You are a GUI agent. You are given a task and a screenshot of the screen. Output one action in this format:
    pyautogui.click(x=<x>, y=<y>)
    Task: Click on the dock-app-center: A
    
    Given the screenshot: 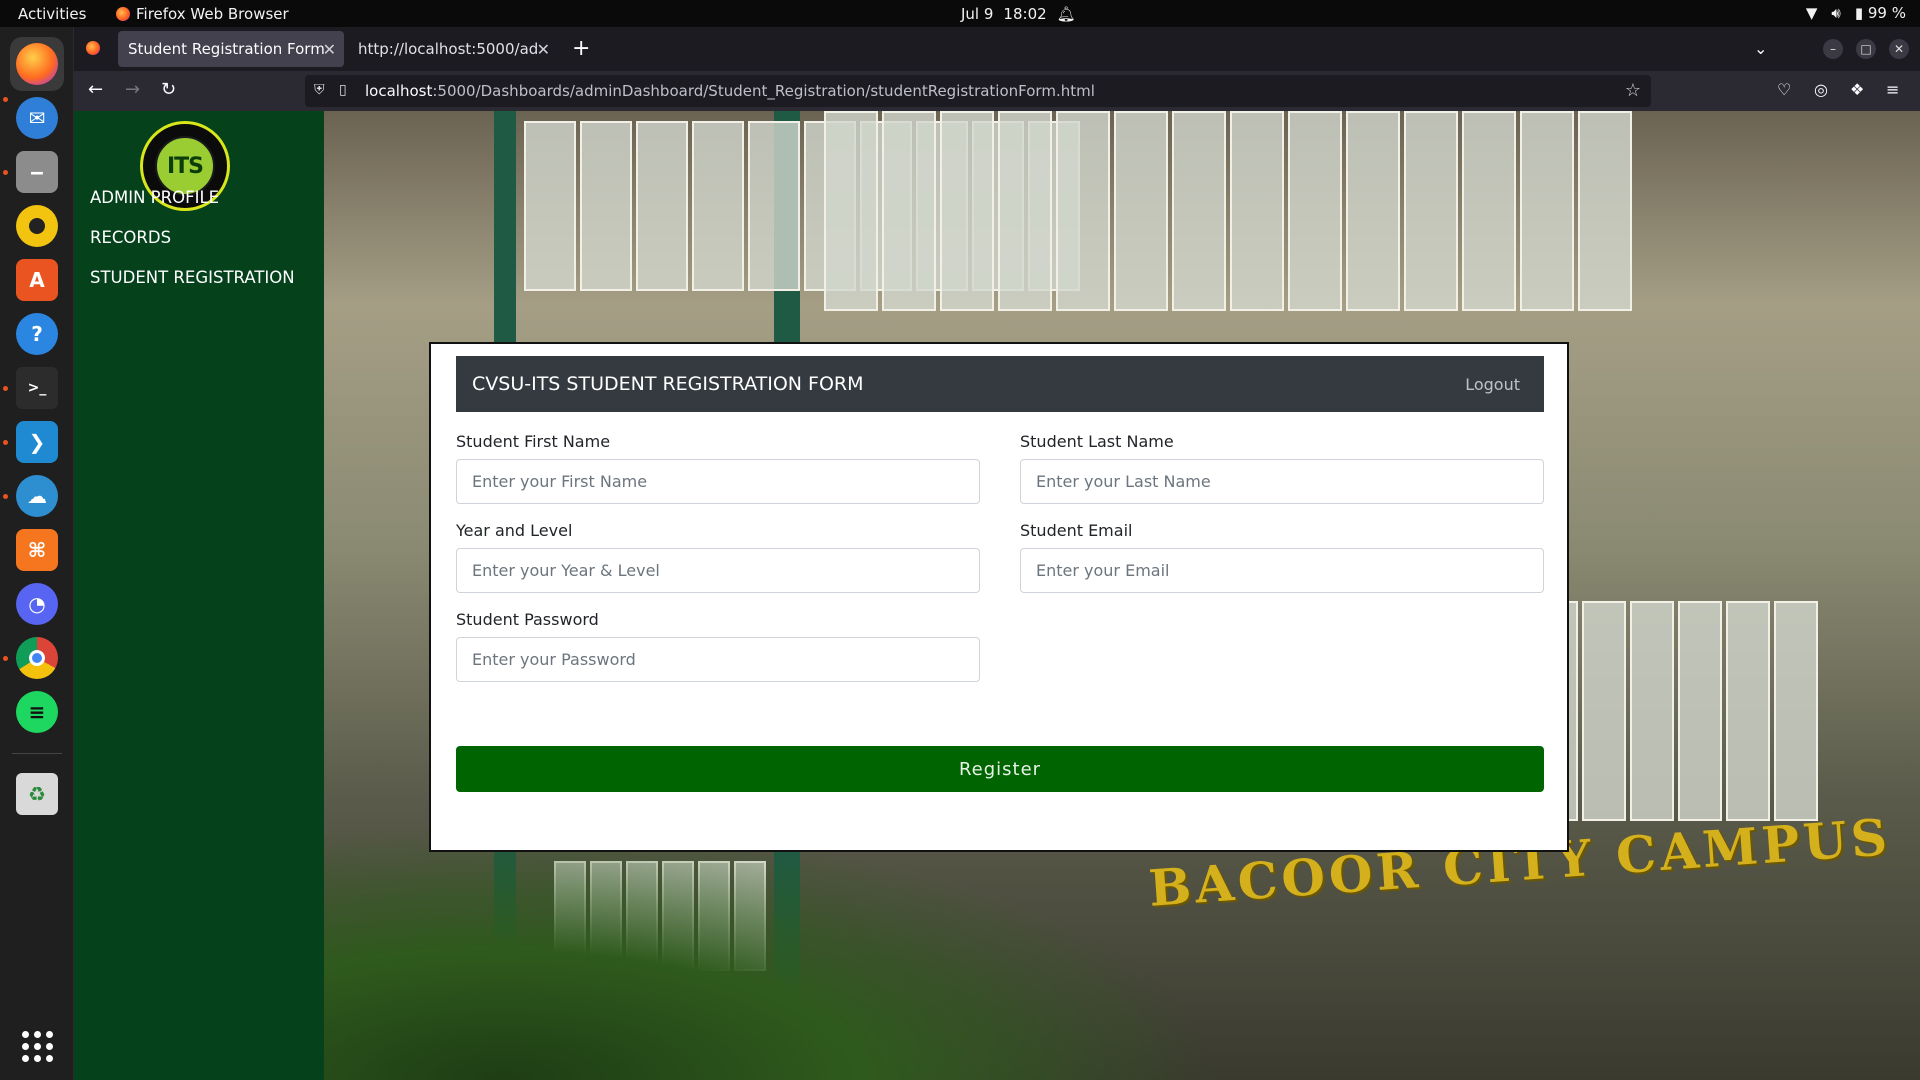 What is the action you would take?
    pyautogui.click(x=37, y=280)
    